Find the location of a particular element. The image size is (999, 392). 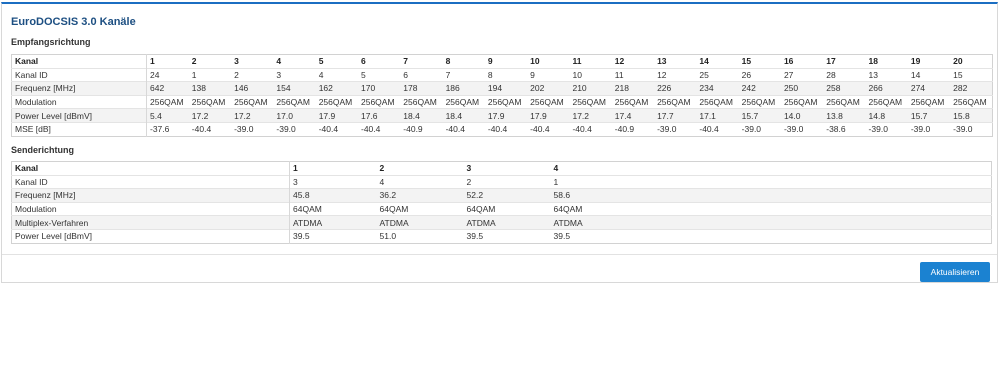

table-cell: 2 is located at coordinates (469, 181).